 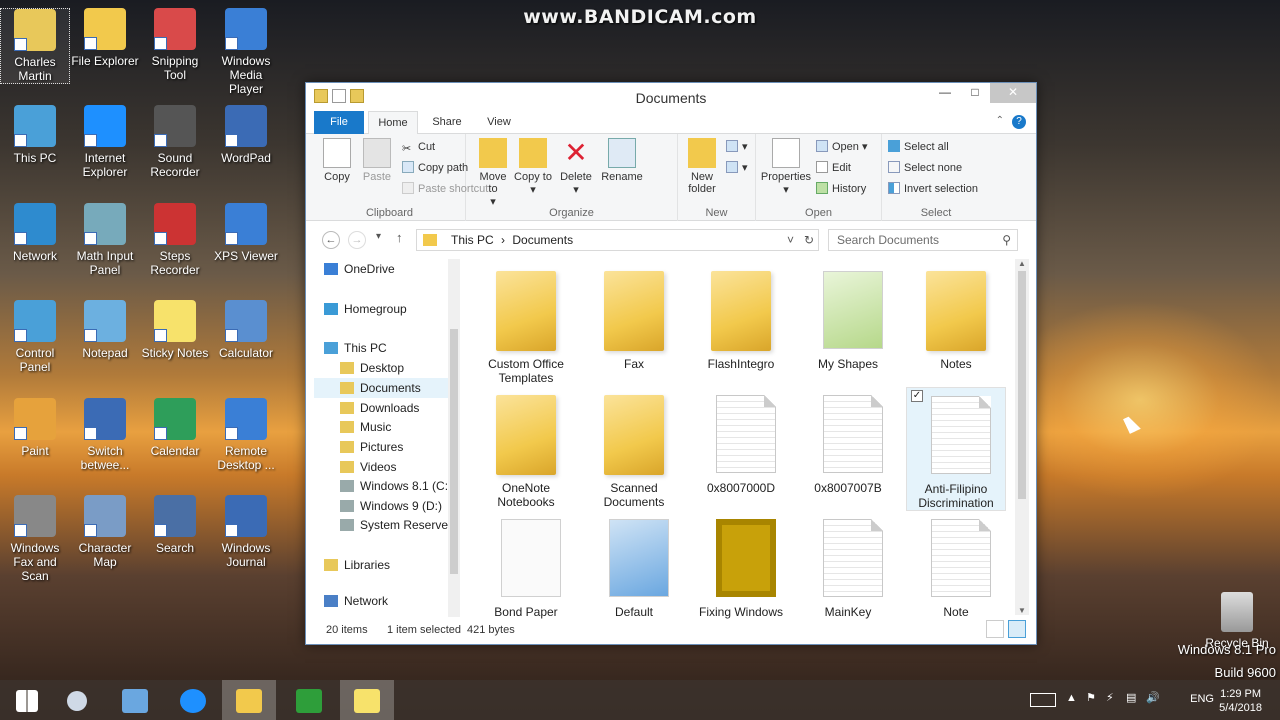 I want to click on invert-selection-button: Invert selection, so click(x=933, y=189).